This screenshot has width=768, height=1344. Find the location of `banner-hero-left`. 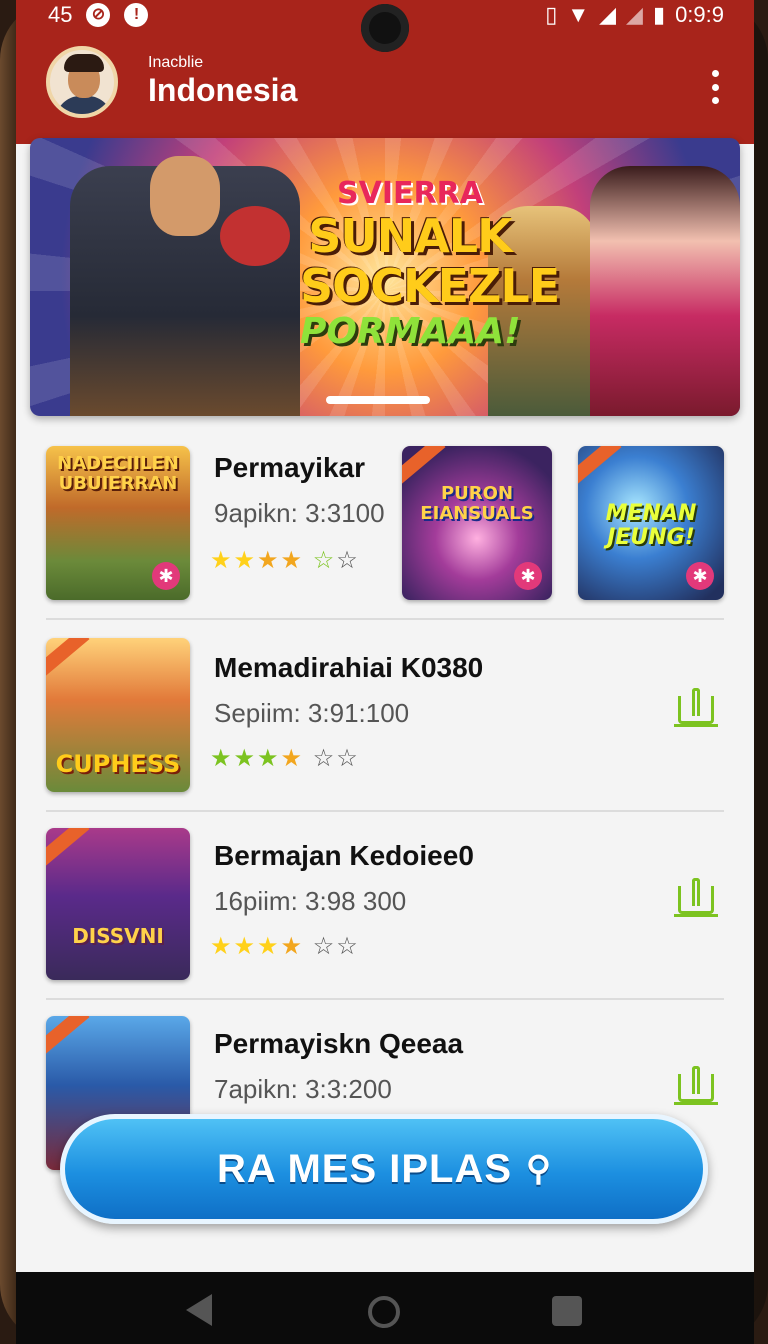

banner-hero-left is located at coordinates (185, 286).